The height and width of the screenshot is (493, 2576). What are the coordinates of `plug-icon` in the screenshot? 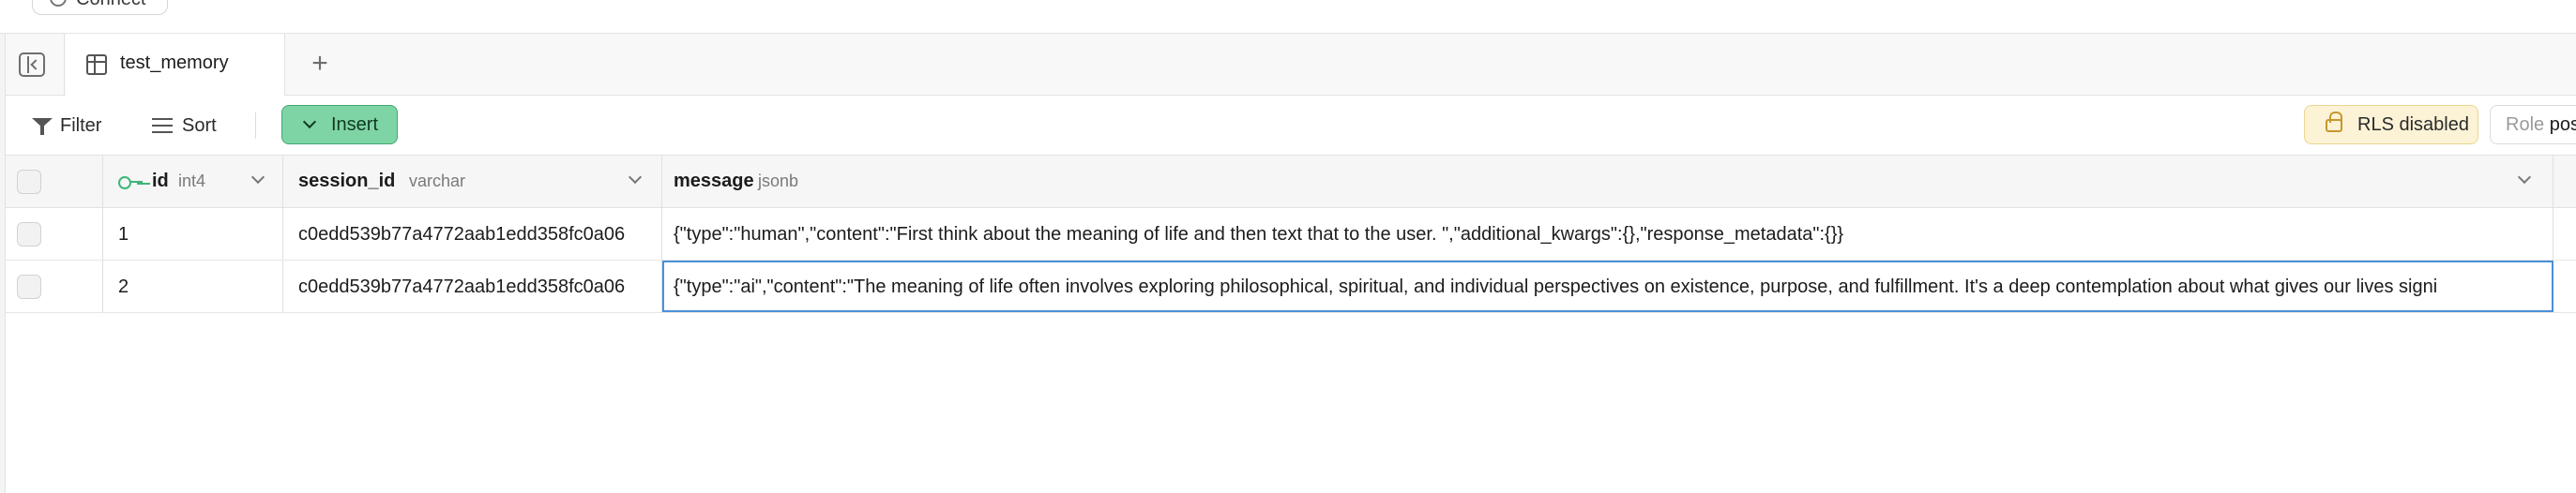 It's located at (58, 3).